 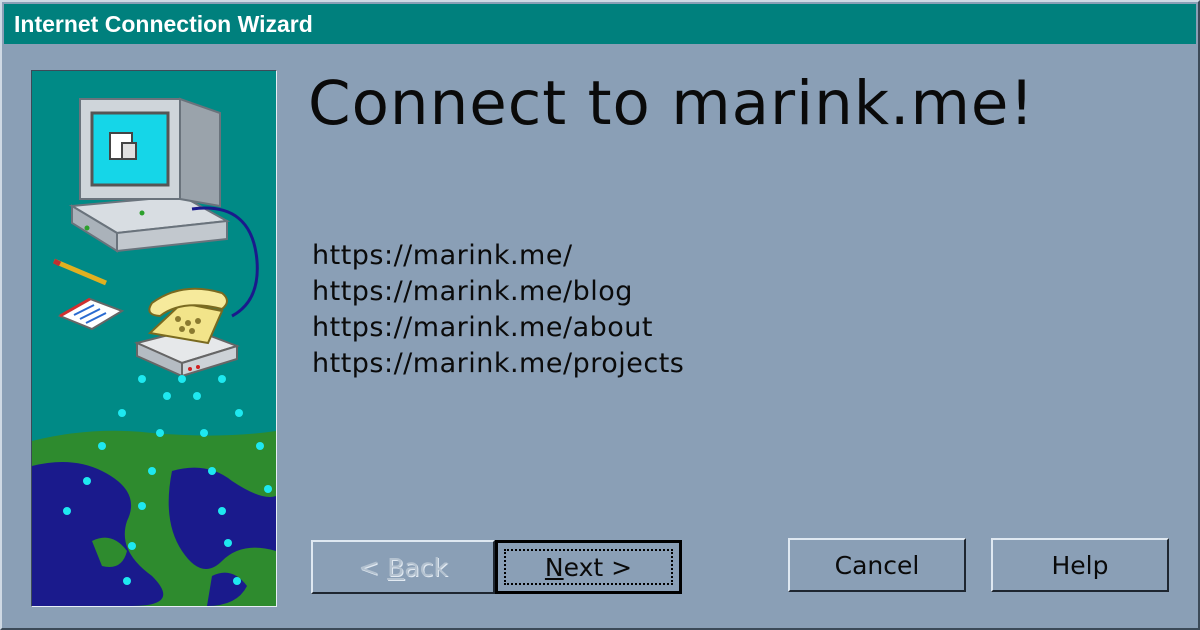 I want to click on link-item: https://marink.me/projects, so click(x=498, y=364).